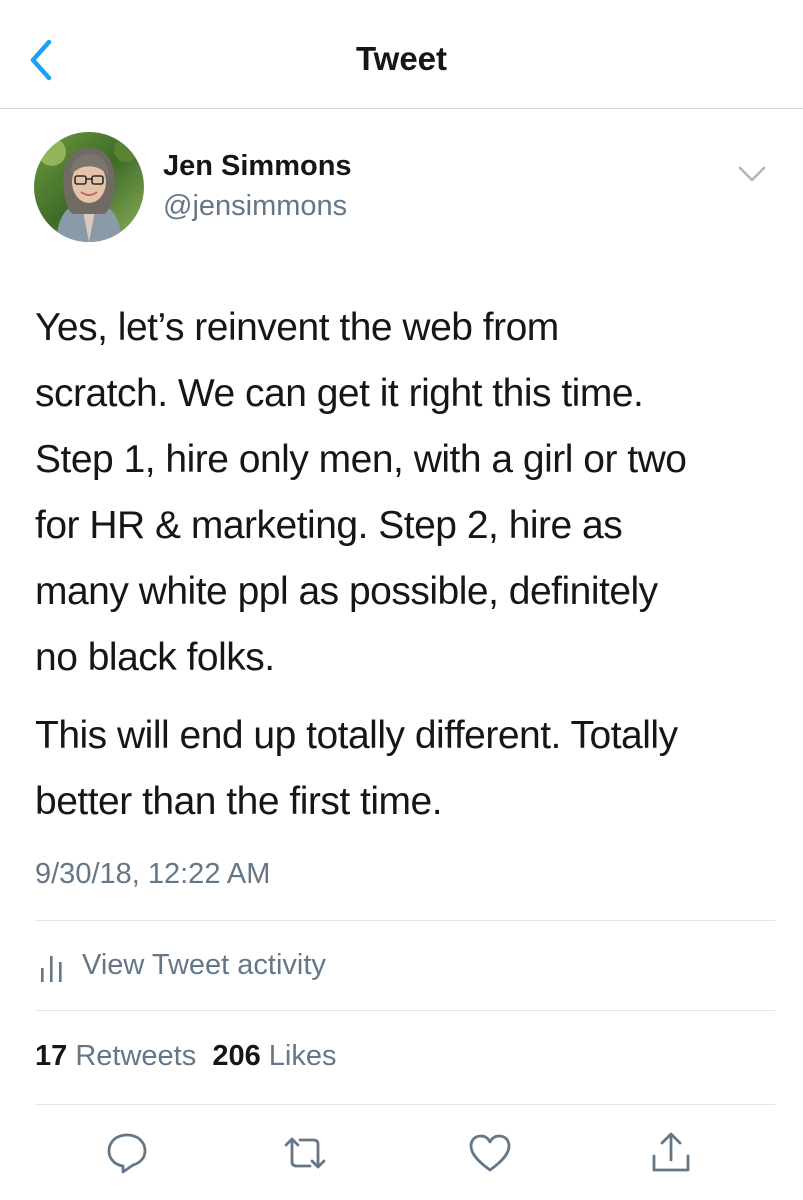 This screenshot has width=803, height=1200. I want to click on tweet-stats: 17 Retweets 206 Likes, so click(186, 1056).